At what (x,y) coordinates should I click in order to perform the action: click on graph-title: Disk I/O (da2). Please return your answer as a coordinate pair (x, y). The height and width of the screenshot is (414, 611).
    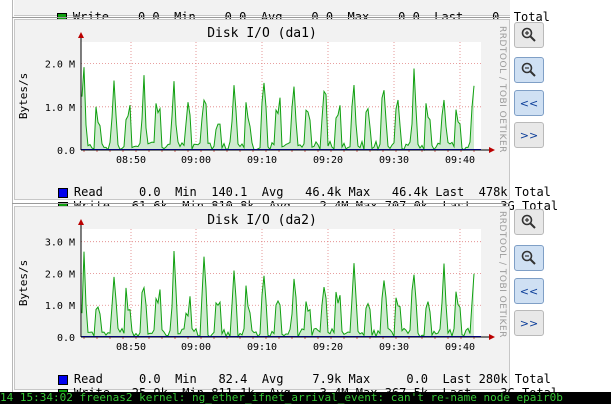
    Looking at the image, I should click on (262, 220).